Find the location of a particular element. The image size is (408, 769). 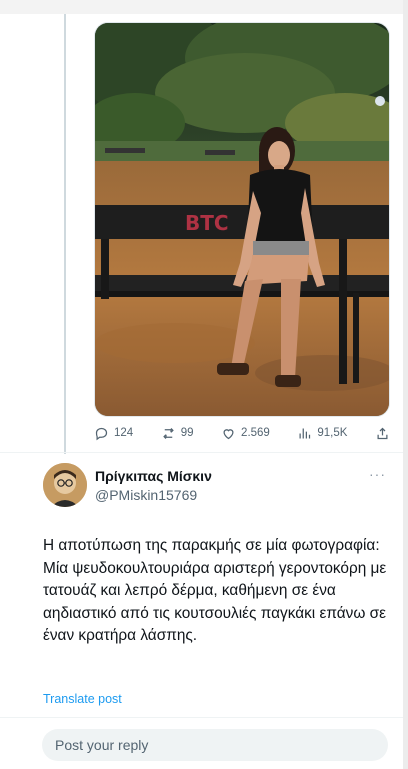

reply-input is located at coordinates (215, 745).